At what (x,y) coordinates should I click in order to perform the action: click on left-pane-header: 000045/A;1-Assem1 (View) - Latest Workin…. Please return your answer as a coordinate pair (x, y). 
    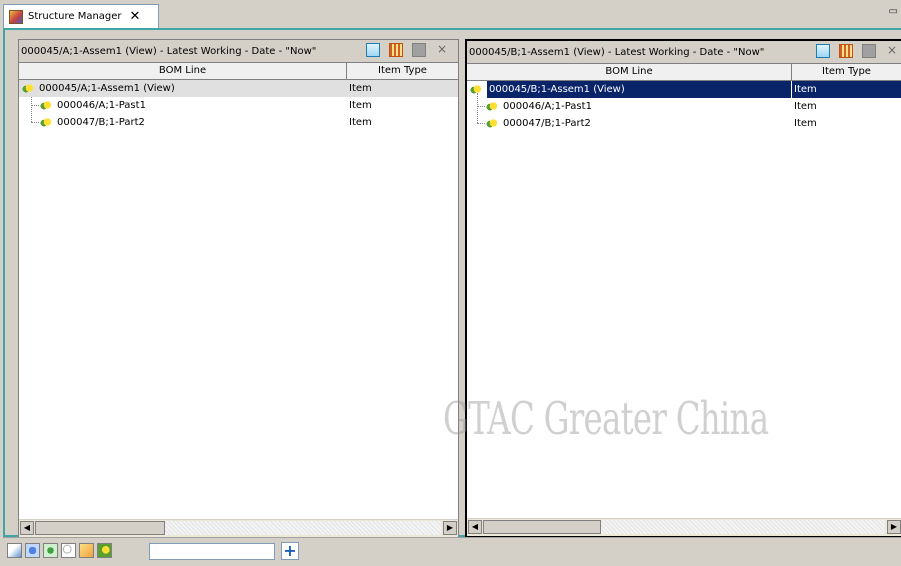
    Looking at the image, I should click on (238, 51).